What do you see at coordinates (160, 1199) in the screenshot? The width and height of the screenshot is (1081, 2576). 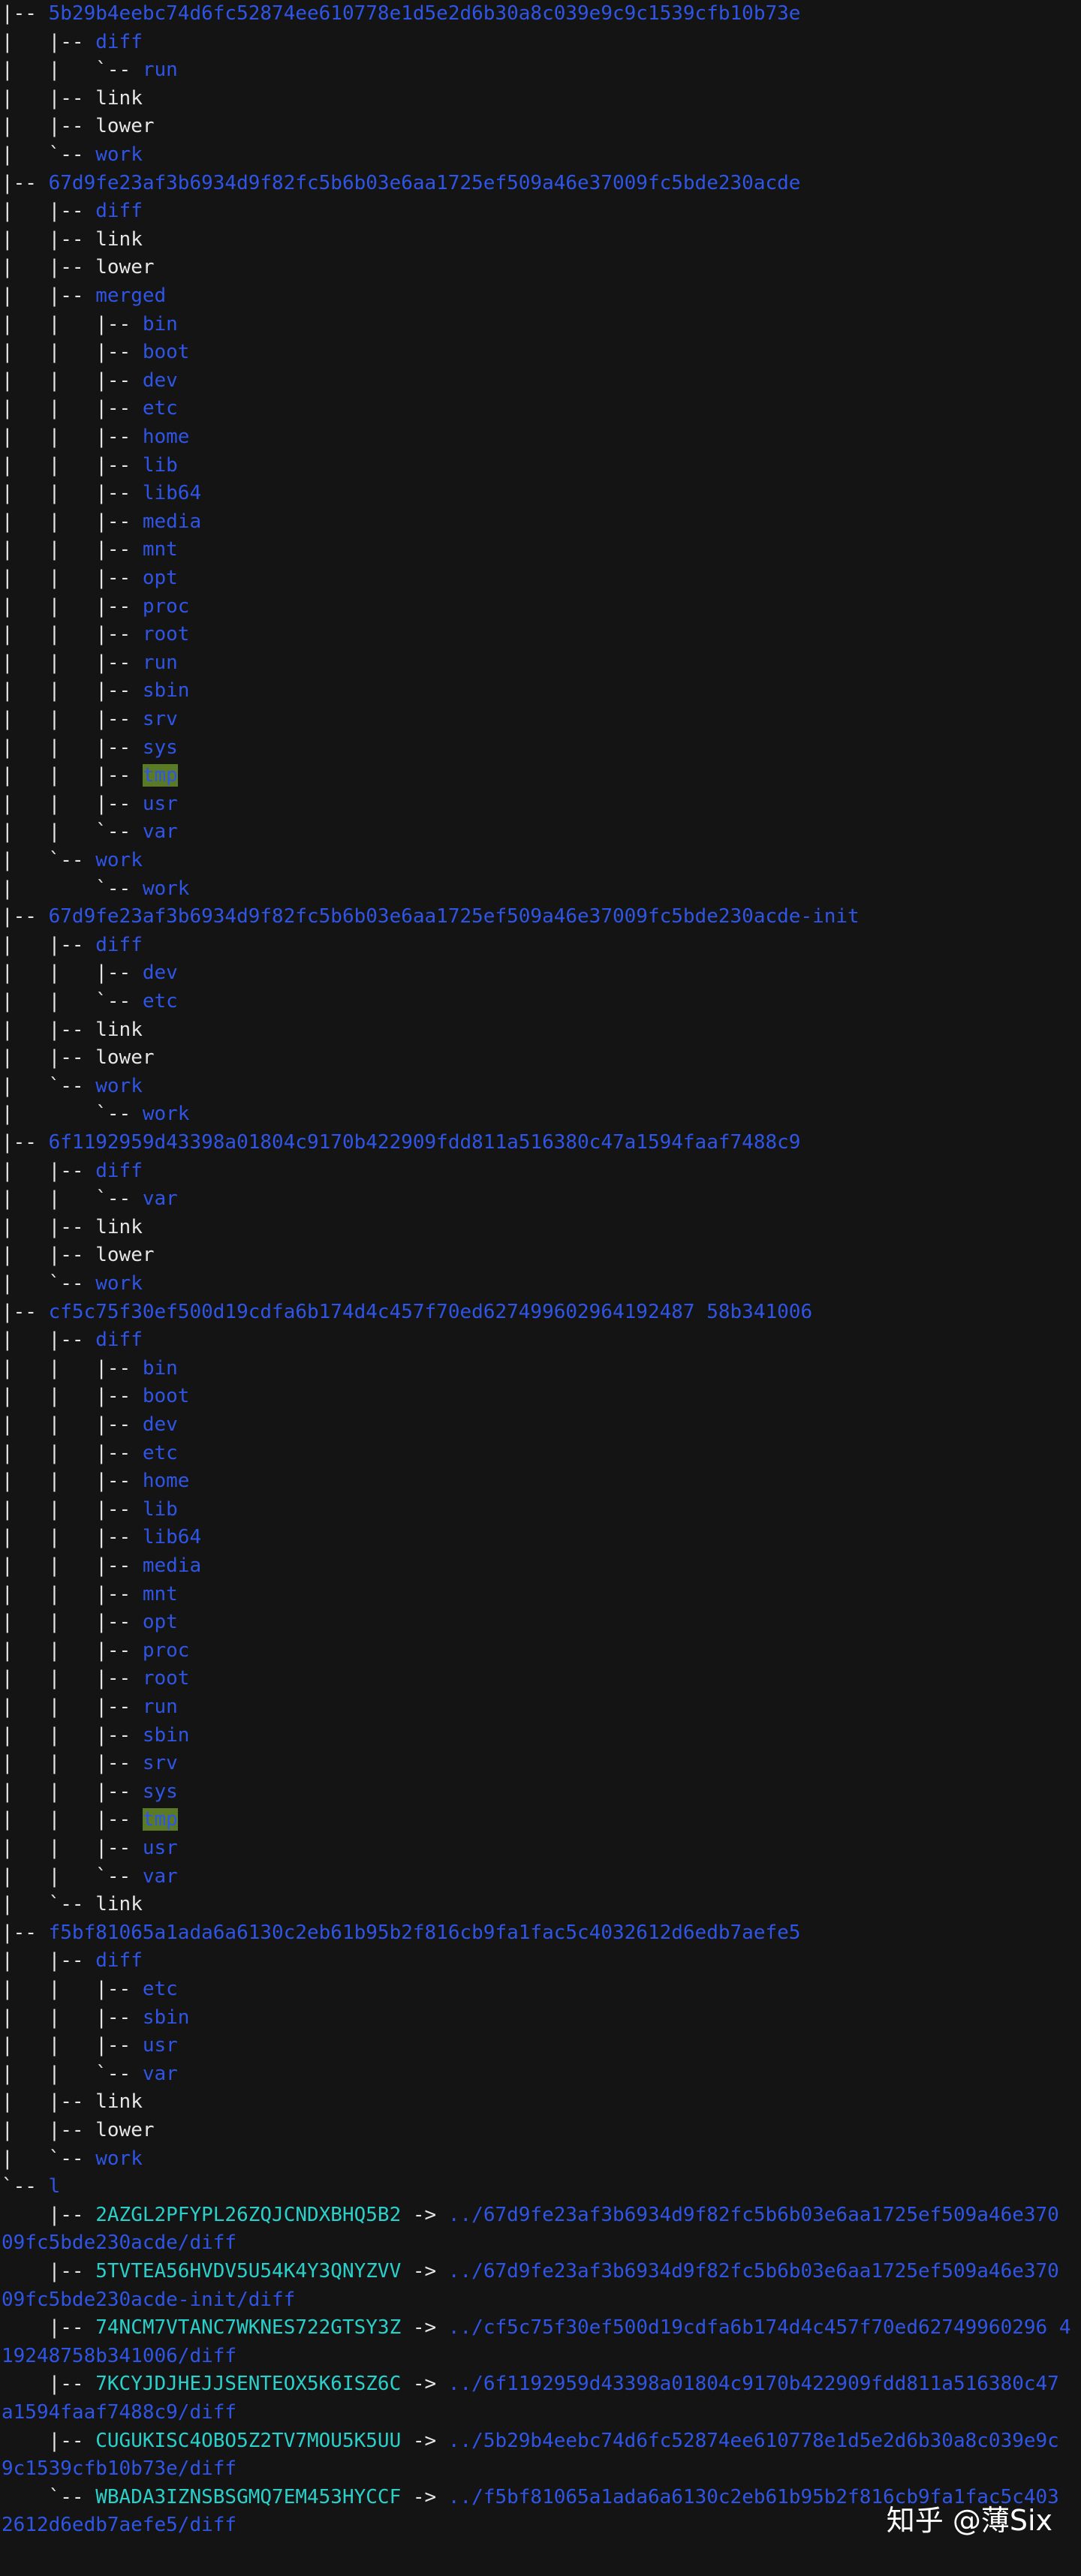 I see `directory-name: var` at bounding box center [160, 1199].